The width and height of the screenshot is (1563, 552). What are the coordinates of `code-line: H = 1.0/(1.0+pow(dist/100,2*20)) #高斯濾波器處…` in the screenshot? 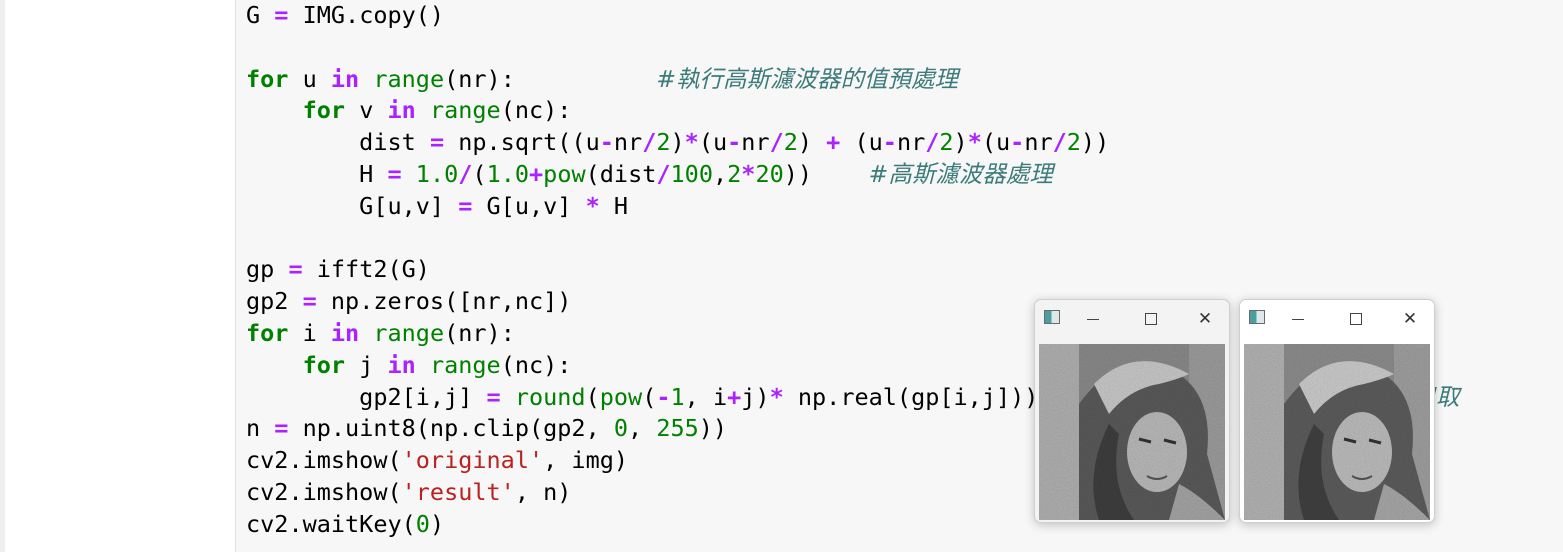 It's located at (853, 175).